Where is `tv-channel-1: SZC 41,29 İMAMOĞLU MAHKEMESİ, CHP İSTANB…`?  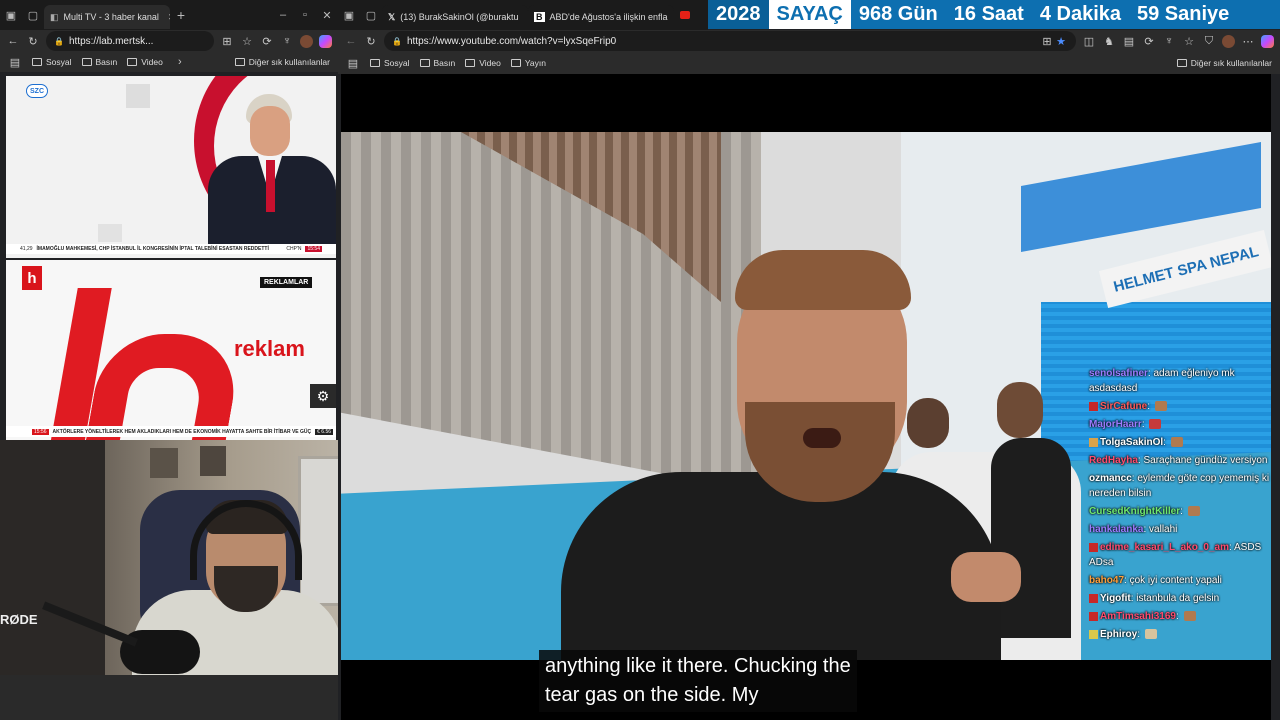 tv-channel-1: SZC 41,29 İMAMOĞLU MAHKEMESİ, CHP İSTANB… is located at coordinates (171, 167).